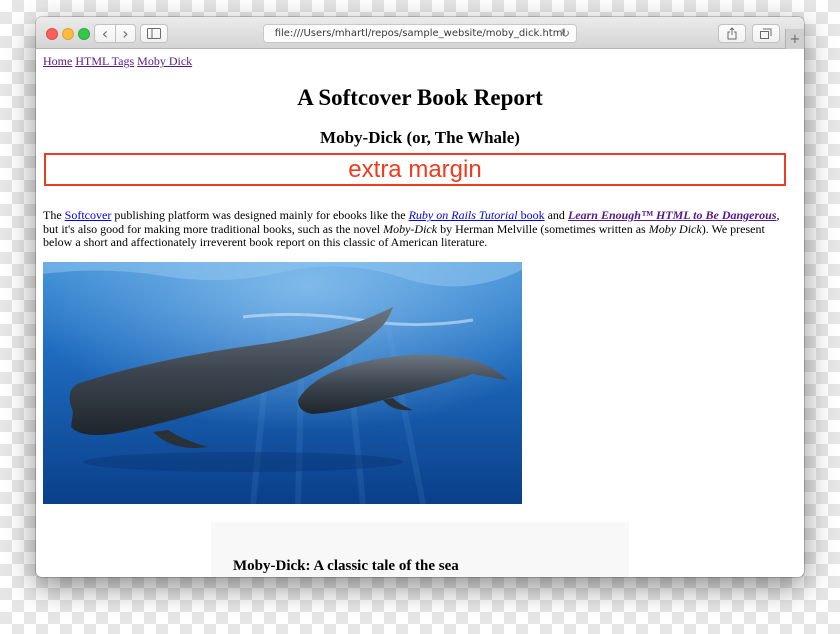 The height and width of the screenshot is (634, 840). What do you see at coordinates (420, 97) in the screenshot?
I see `page-title: A Softcover Book Report` at bounding box center [420, 97].